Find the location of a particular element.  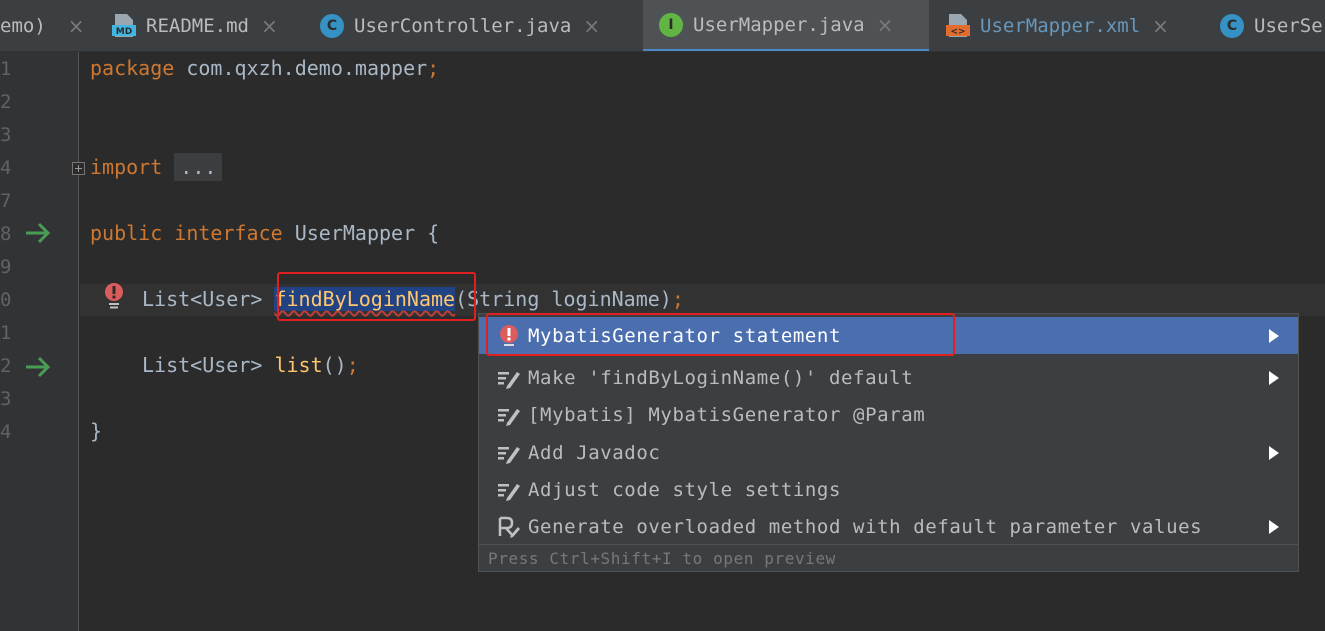

error-bulb-icon is located at coordinates (114, 296).